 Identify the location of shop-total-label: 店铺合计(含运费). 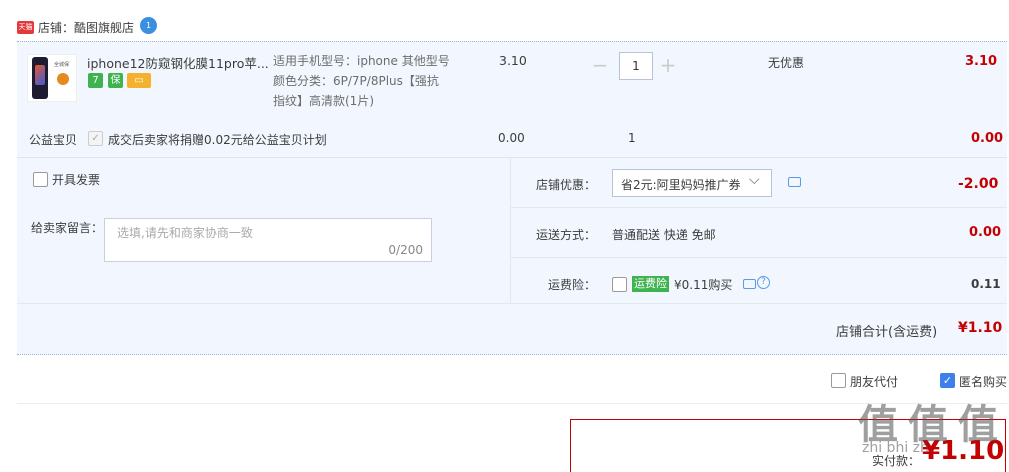
(887, 332).